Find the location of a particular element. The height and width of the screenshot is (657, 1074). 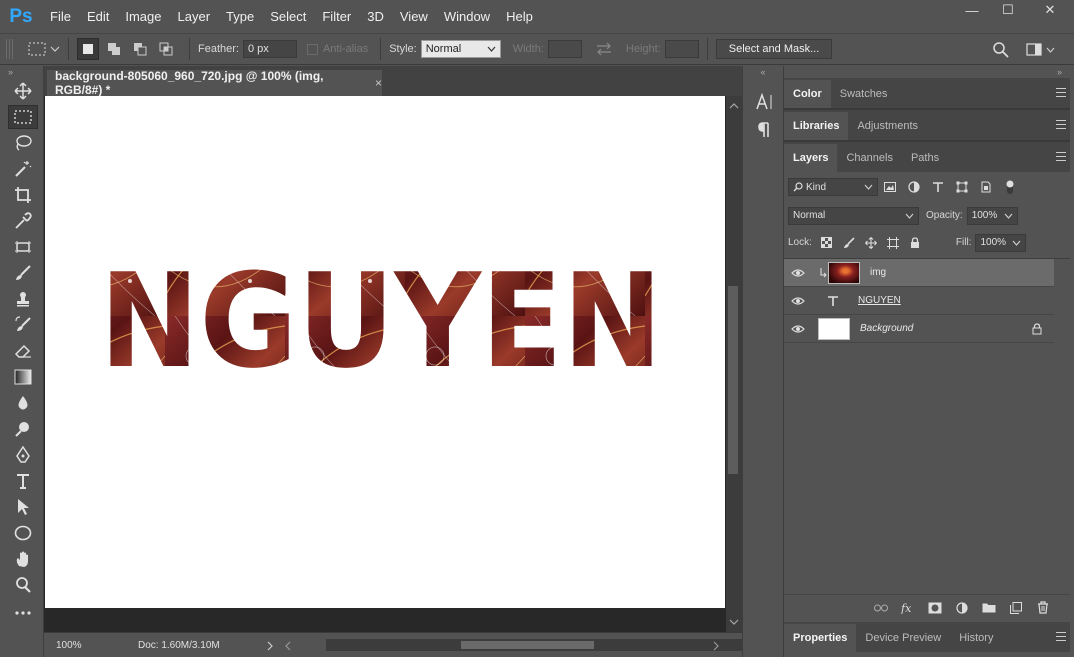

tab-properties: Properties is located at coordinates (820, 638).